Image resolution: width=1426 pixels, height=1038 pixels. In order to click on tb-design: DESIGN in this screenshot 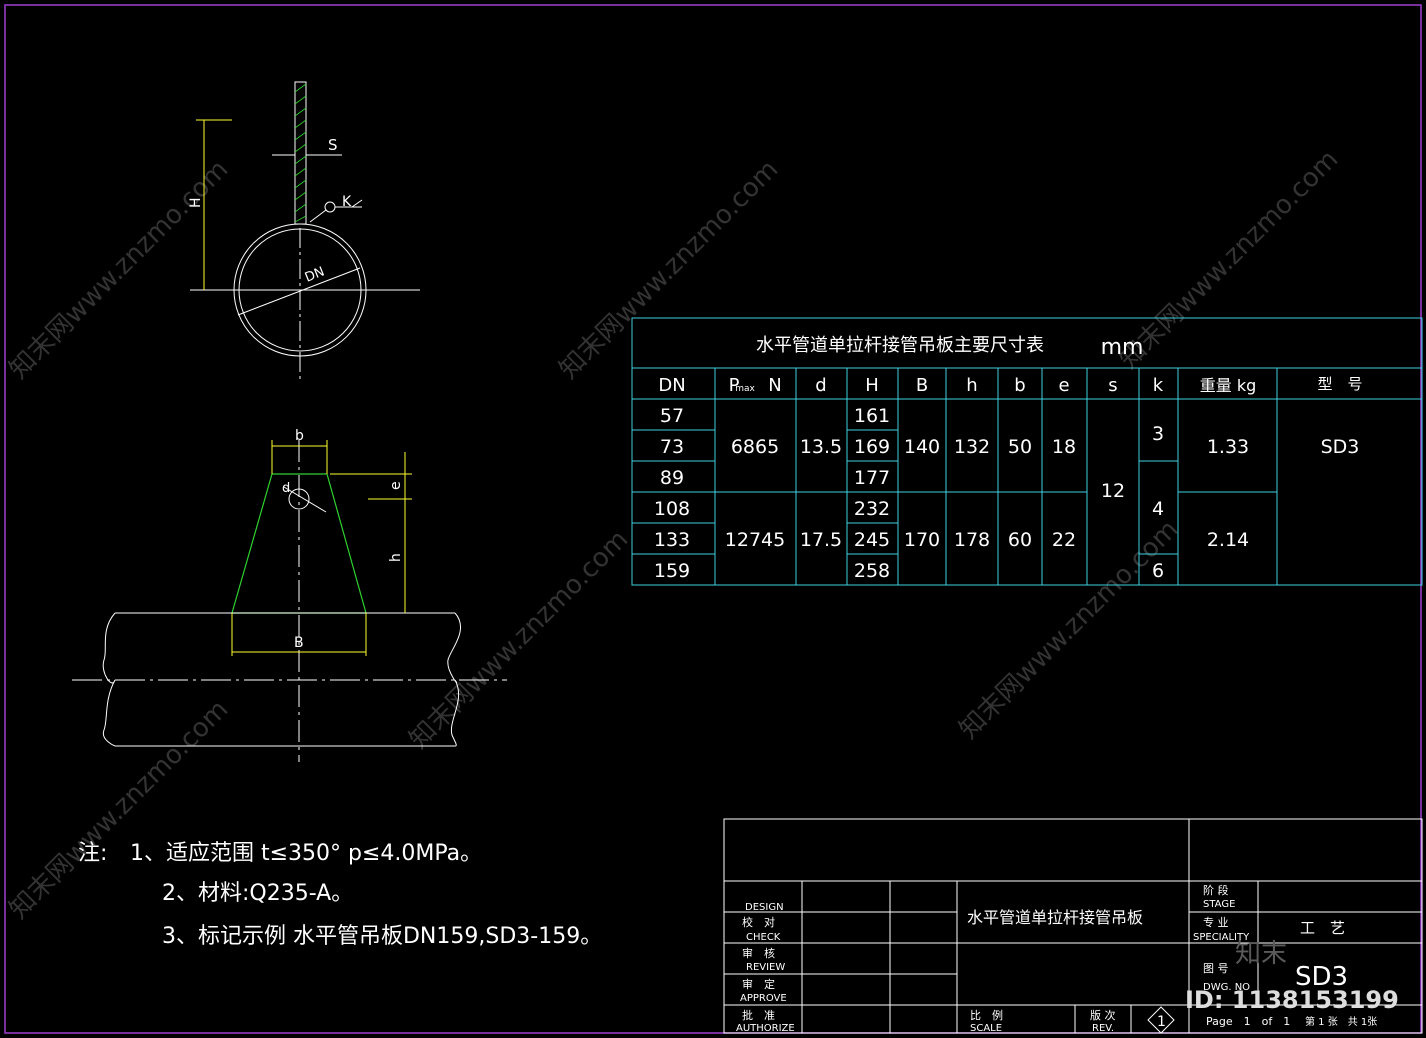, I will do `click(764, 907)`.